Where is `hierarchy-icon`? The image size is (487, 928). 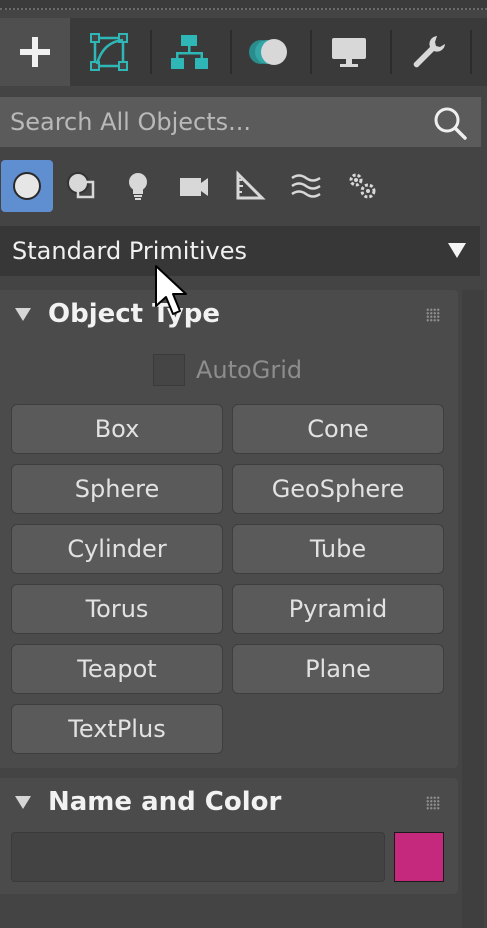 hierarchy-icon is located at coordinates (189, 52).